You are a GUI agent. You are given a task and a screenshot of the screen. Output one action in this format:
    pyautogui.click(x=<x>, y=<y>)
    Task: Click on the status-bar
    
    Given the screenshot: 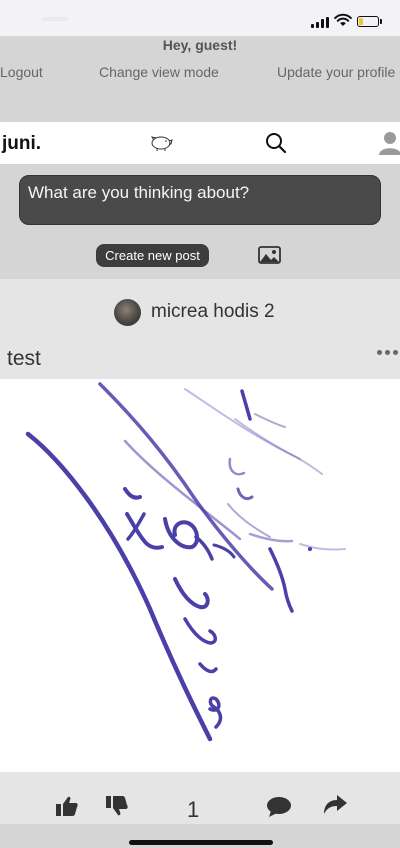 What is the action you would take?
    pyautogui.click(x=200, y=18)
    